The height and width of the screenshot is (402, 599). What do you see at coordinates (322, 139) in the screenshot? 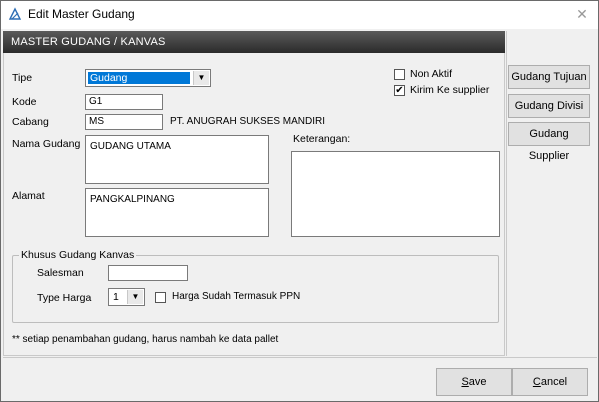
I see `keterangan-label: Keterangan:` at bounding box center [322, 139].